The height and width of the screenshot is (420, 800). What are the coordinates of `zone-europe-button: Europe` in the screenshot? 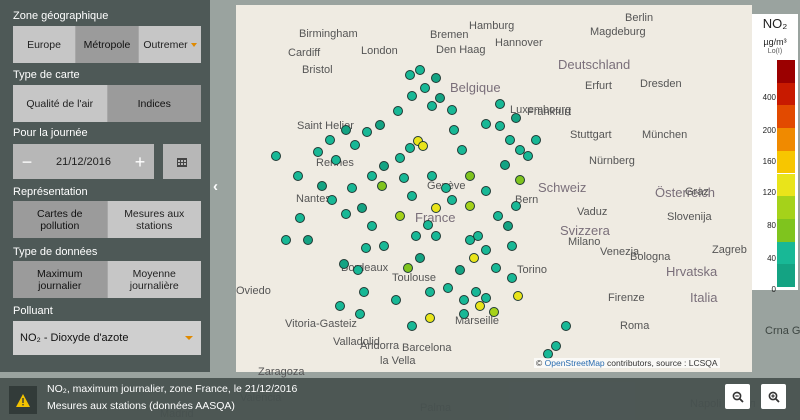 It's located at (44, 44).